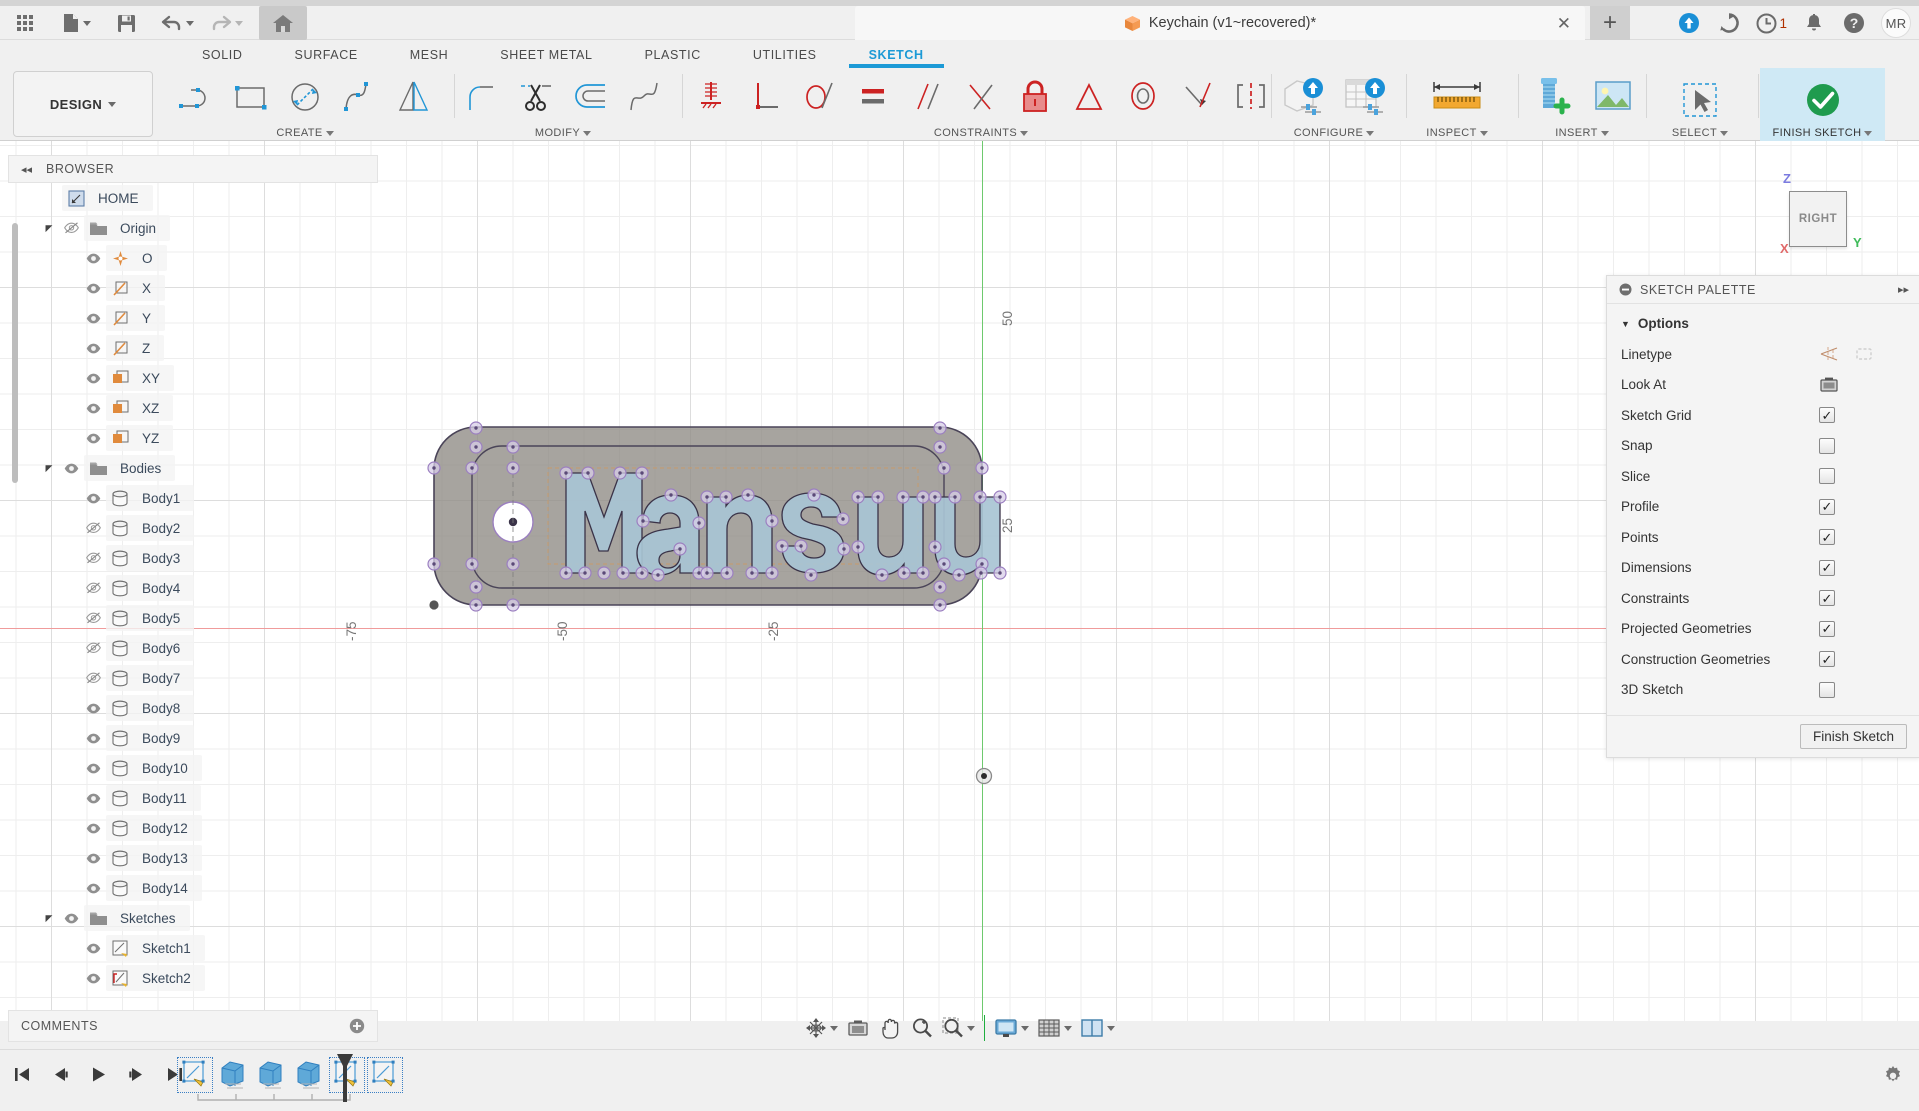 The width and height of the screenshot is (1919, 1111). Describe the element at coordinates (1896, 23) in the screenshot. I see `avatar: MR` at that location.